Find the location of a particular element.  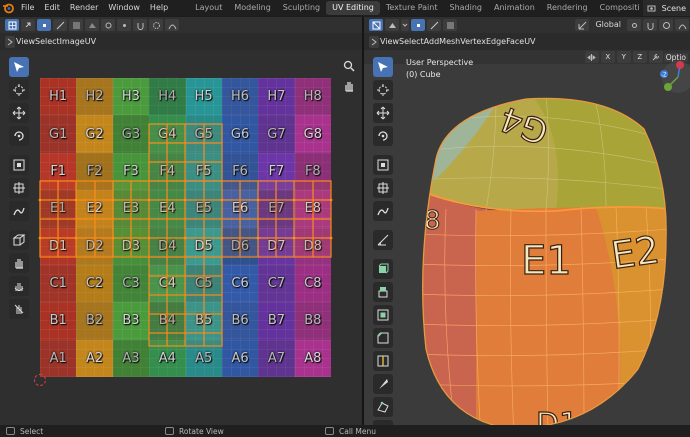

measure-icon is located at coordinates (383, 240).